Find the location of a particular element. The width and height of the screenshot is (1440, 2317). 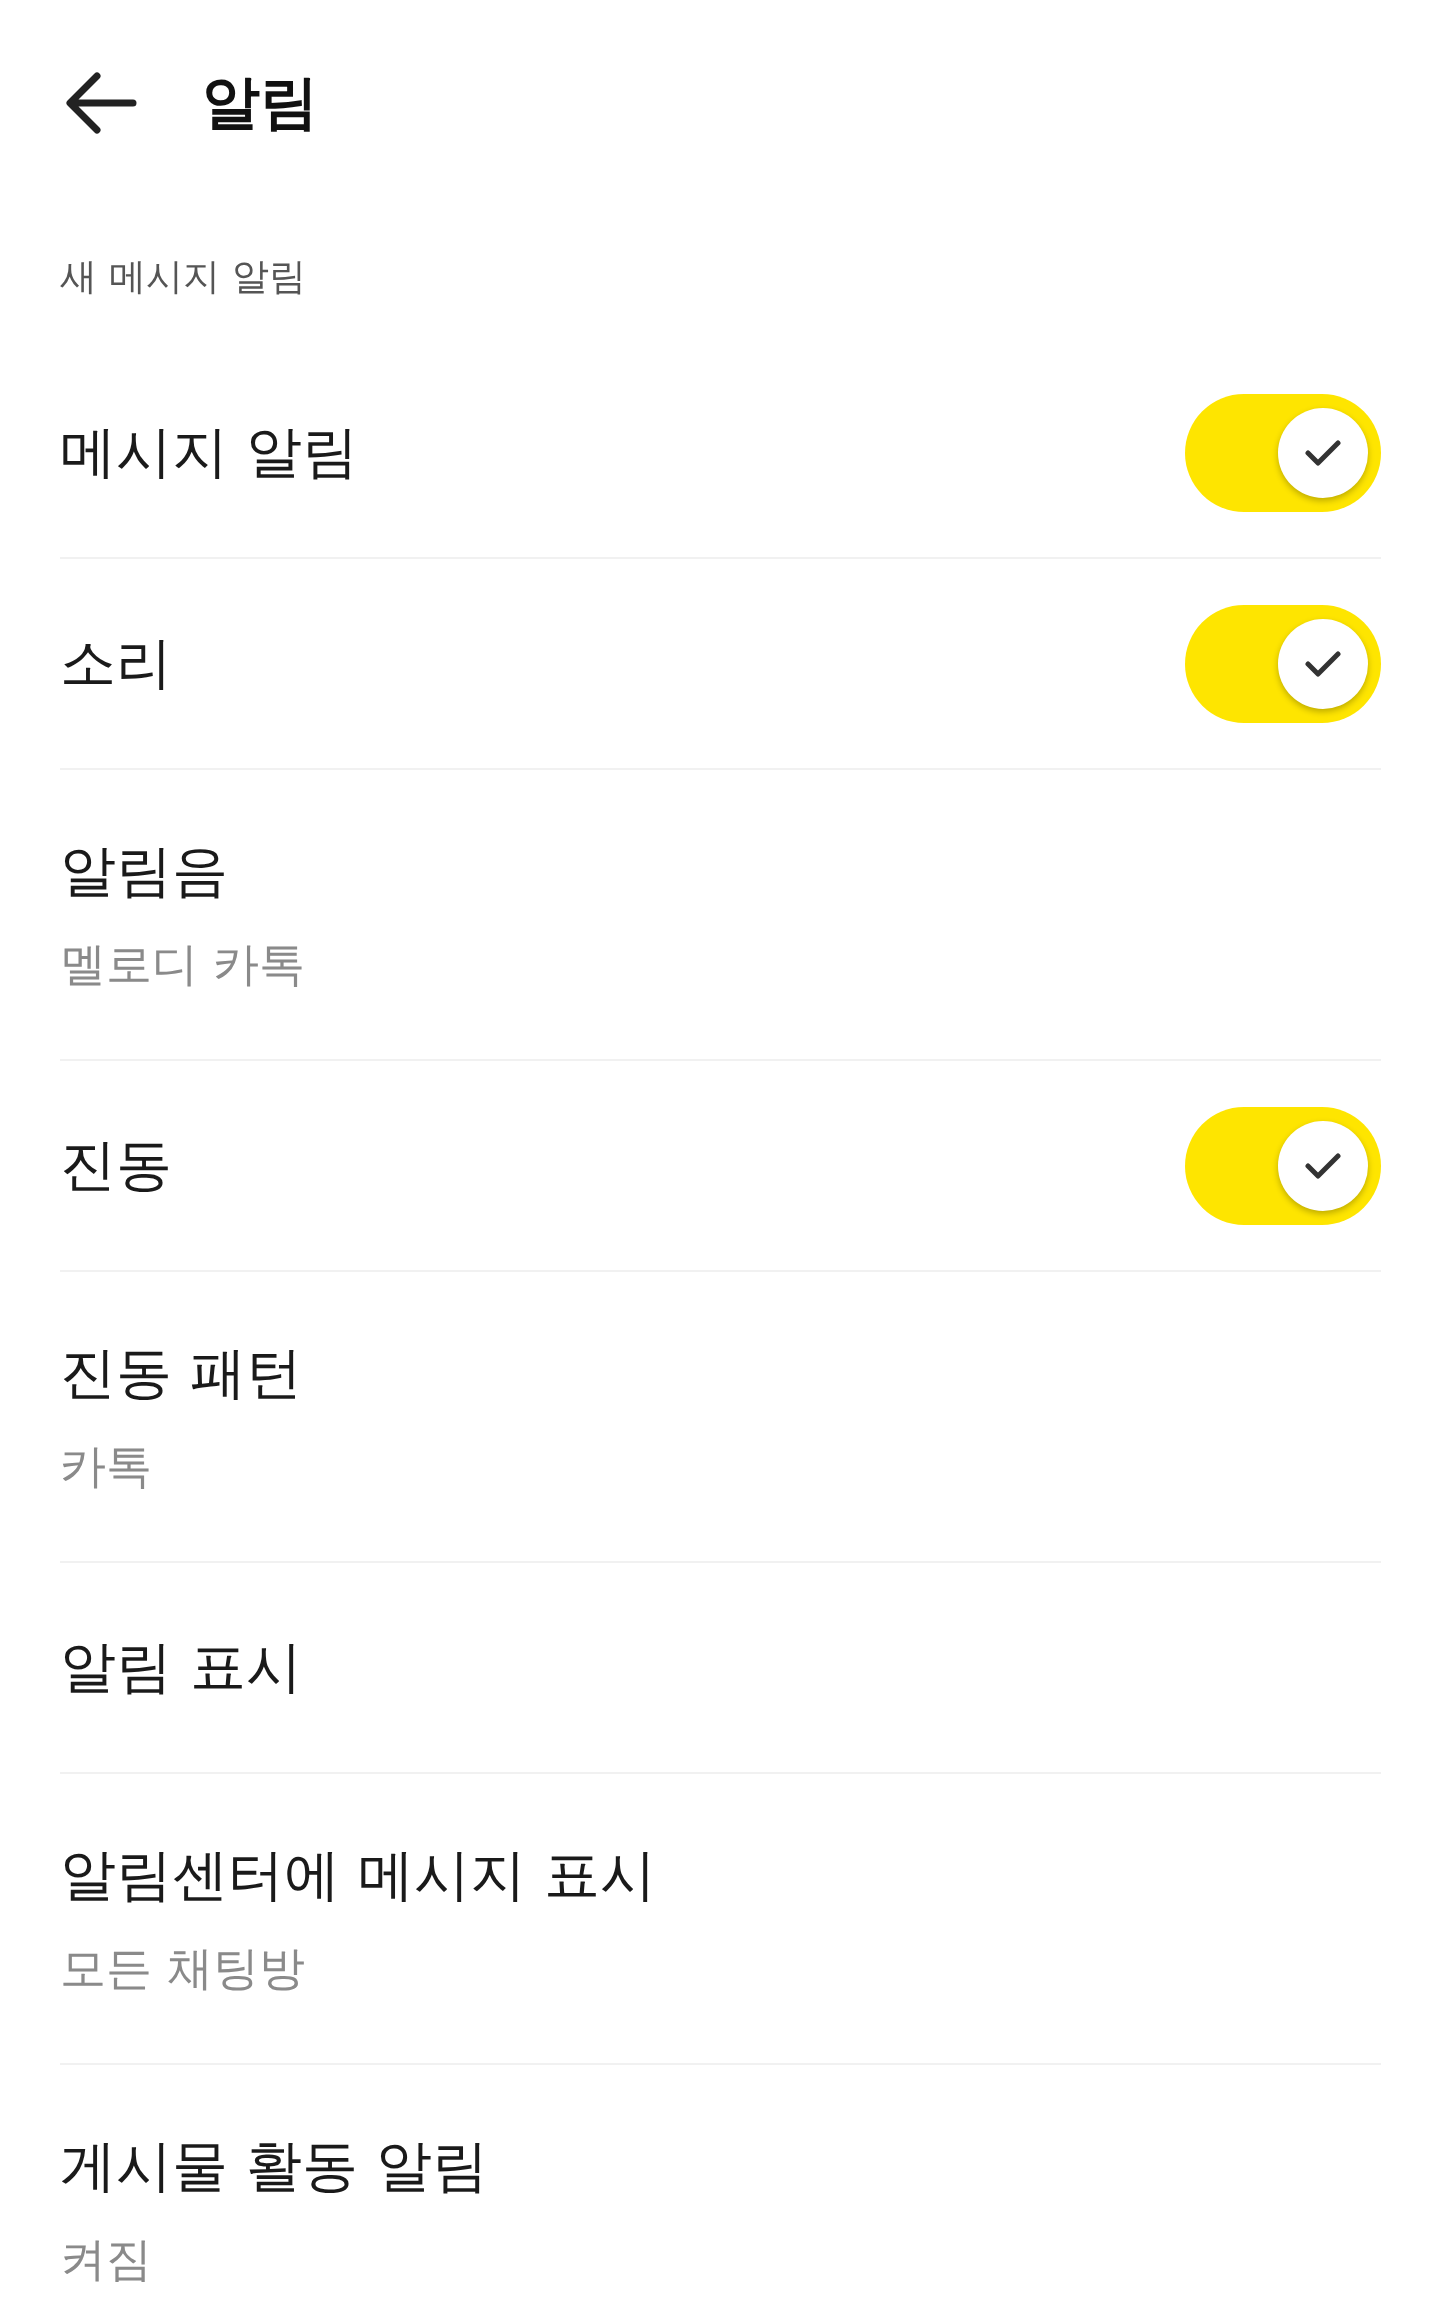

setting-label: 메시지 알림 is located at coordinates (209, 451).